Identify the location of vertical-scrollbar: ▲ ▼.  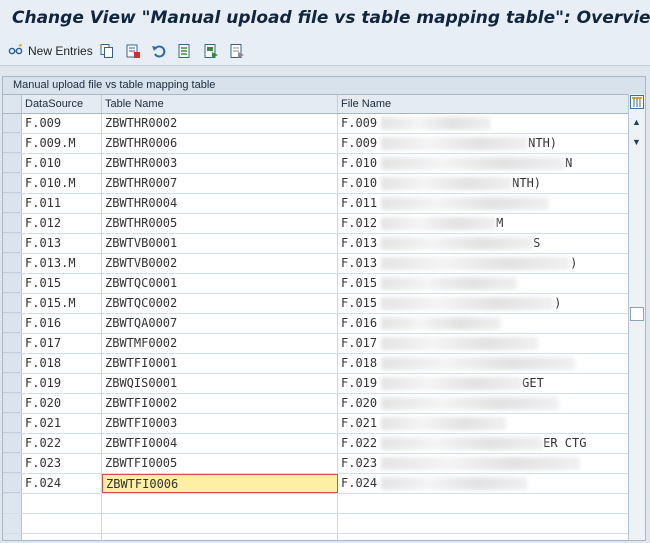
(636, 317).